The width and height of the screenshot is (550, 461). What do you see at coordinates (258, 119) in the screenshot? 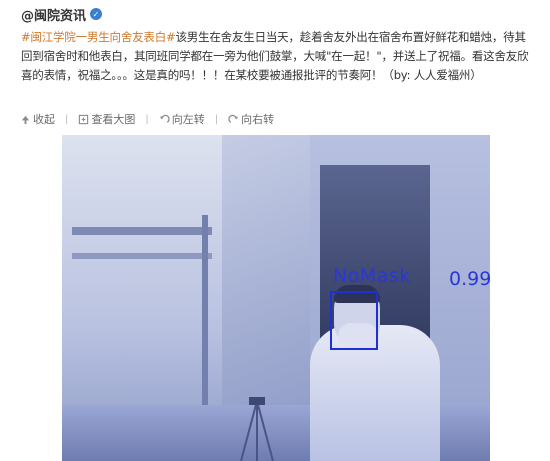
I see `rotate-right-label: 向右转` at bounding box center [258, 119].